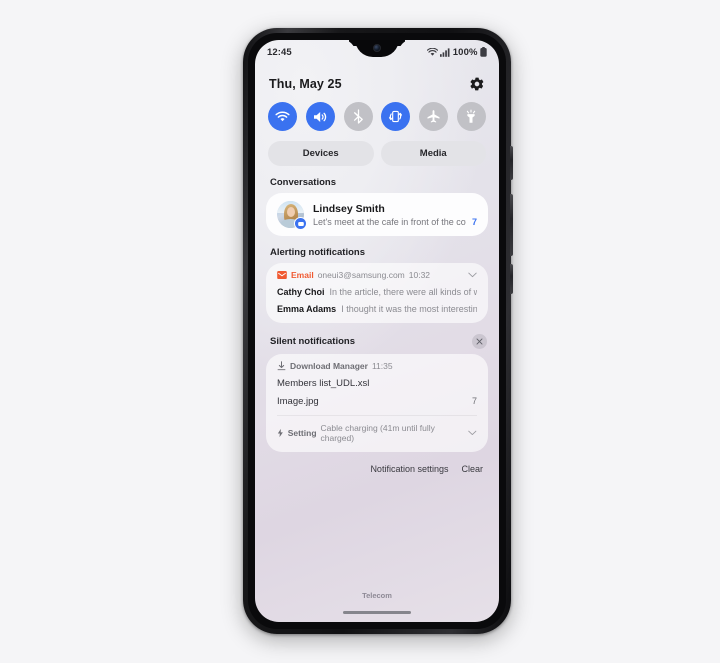 The image size is (720, 663). I want to click on conversation-count: 7, so click(474, 221).